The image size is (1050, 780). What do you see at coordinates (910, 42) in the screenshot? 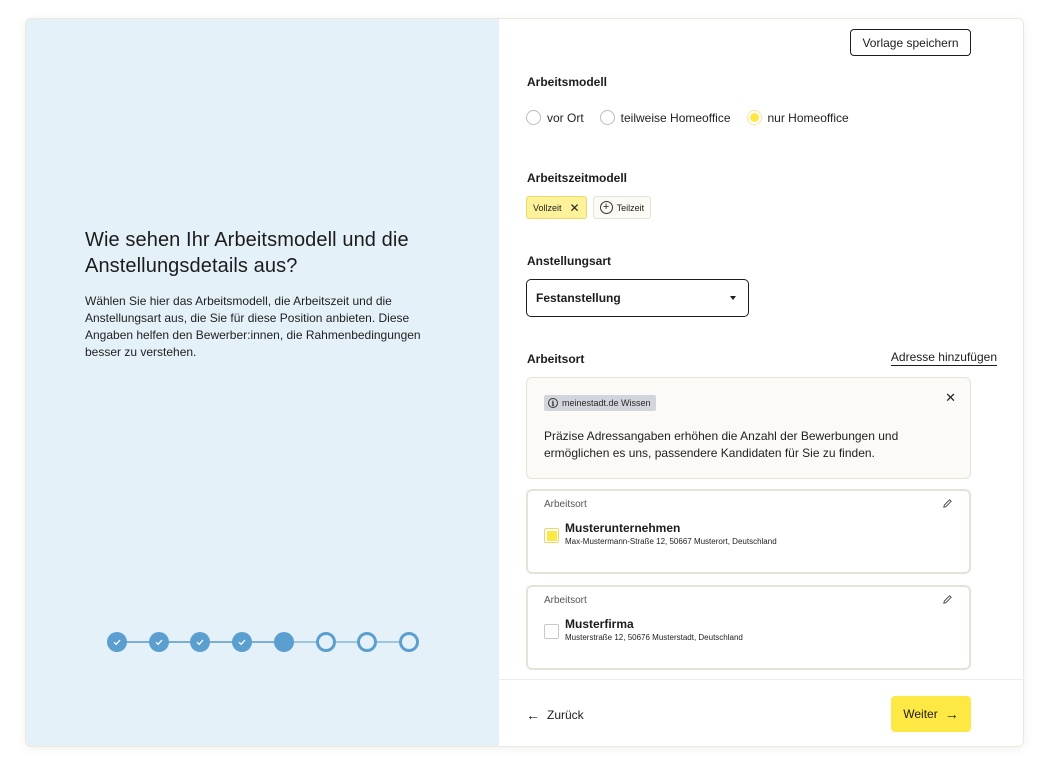
I see `save-template-button: Vorlage speichern` at bounding box center [910, 42].